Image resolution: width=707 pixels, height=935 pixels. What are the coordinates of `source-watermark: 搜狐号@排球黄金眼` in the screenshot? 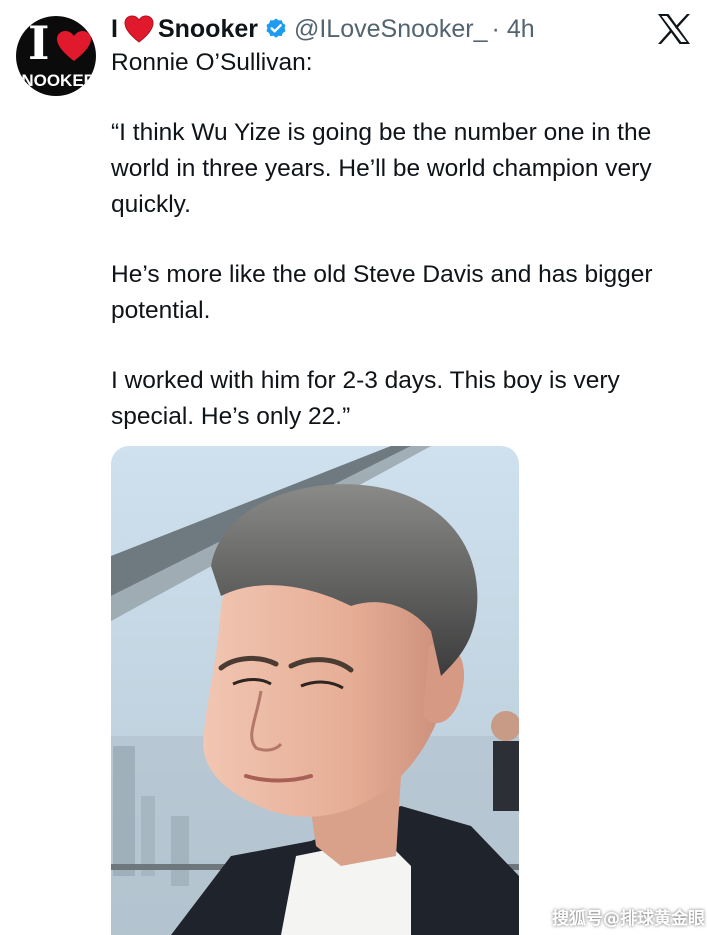 It's located at (628, 919).